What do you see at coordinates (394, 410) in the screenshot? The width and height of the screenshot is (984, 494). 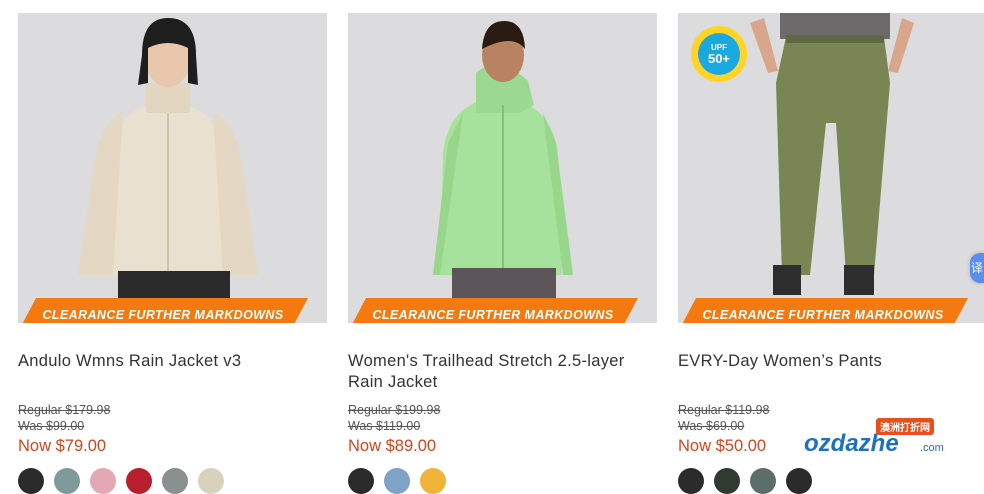 I see `regular-price: Regular $199.98` at bounding box center [394, 410].